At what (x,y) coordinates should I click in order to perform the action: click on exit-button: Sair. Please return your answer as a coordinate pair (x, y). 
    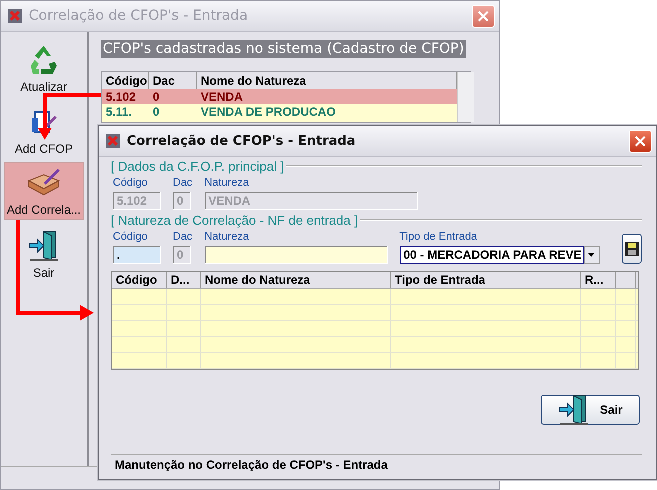
    Looking at the image, I should click on (590, 410).